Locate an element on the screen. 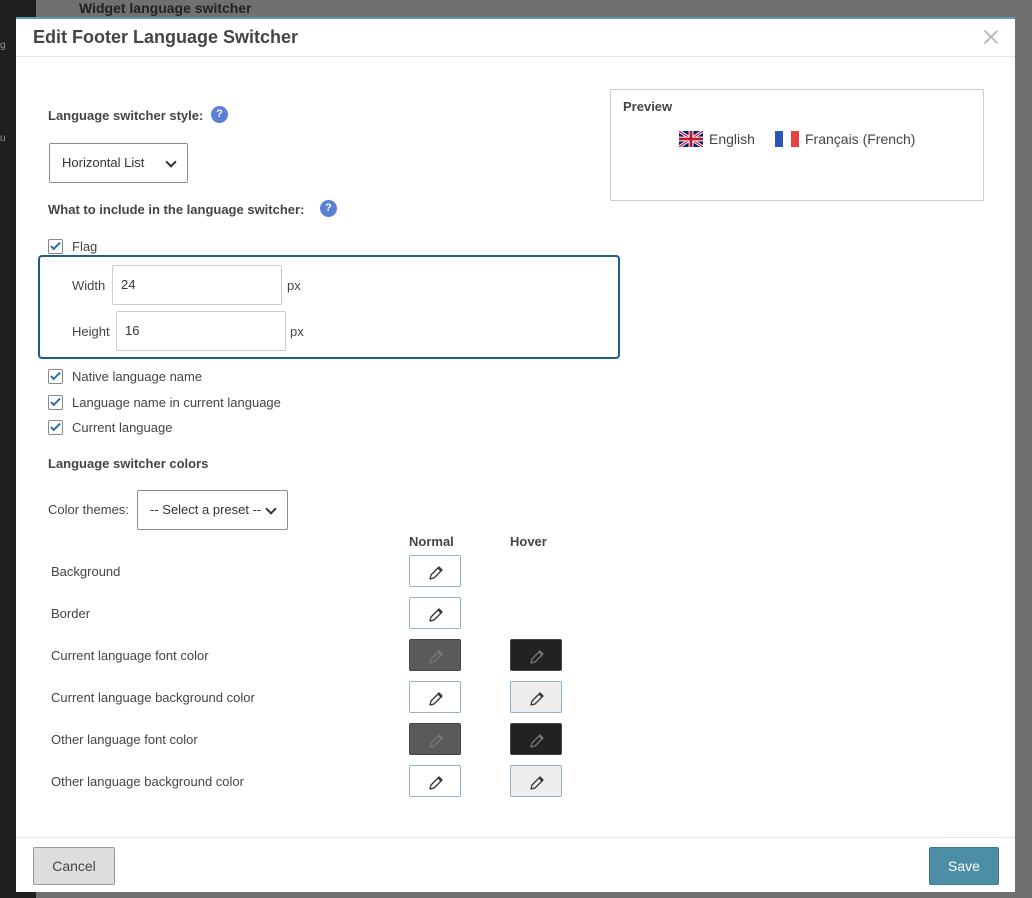  style-select: Horizontal List is located at coordinates (118, 163).